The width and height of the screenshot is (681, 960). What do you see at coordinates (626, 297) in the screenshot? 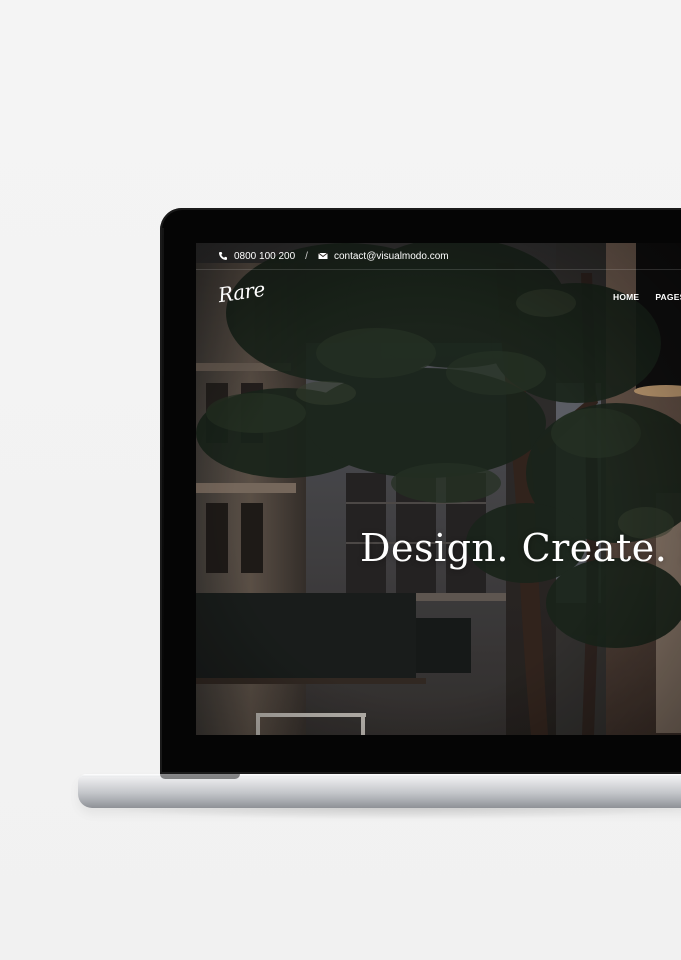
I see `nav-item-home: HOME` at bounding box center [626, 297].